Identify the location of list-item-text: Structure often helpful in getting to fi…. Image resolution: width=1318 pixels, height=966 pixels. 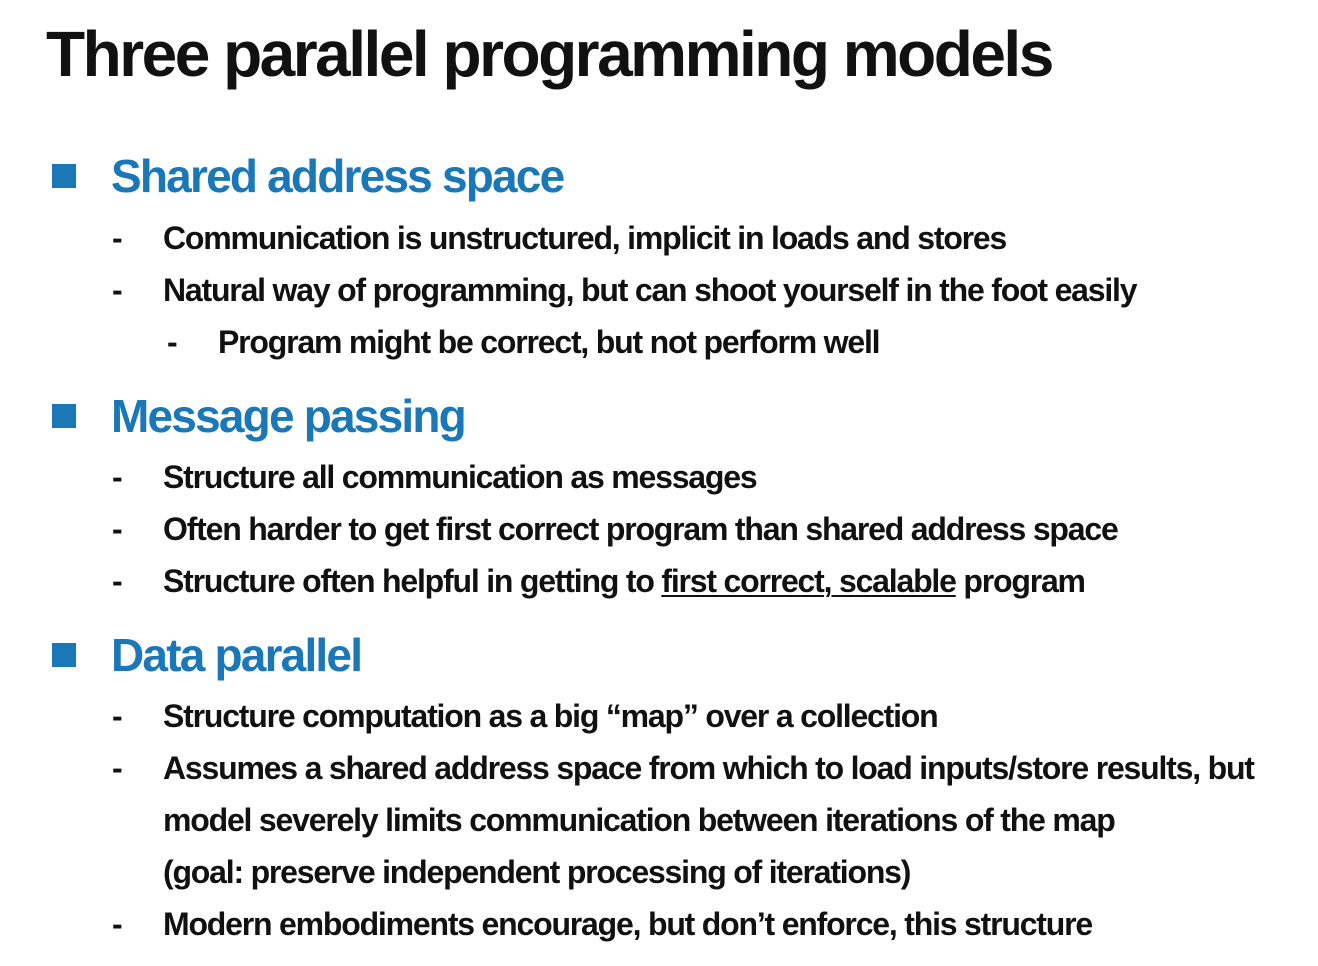
(624, 581).